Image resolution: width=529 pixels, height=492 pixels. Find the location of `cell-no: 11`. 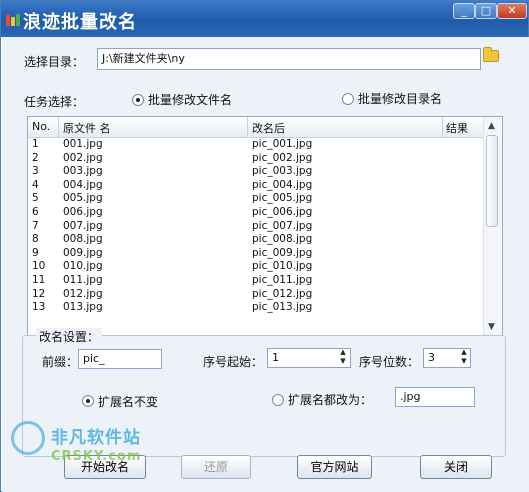

cell-no: 11 is located at coordinates (39, 279).